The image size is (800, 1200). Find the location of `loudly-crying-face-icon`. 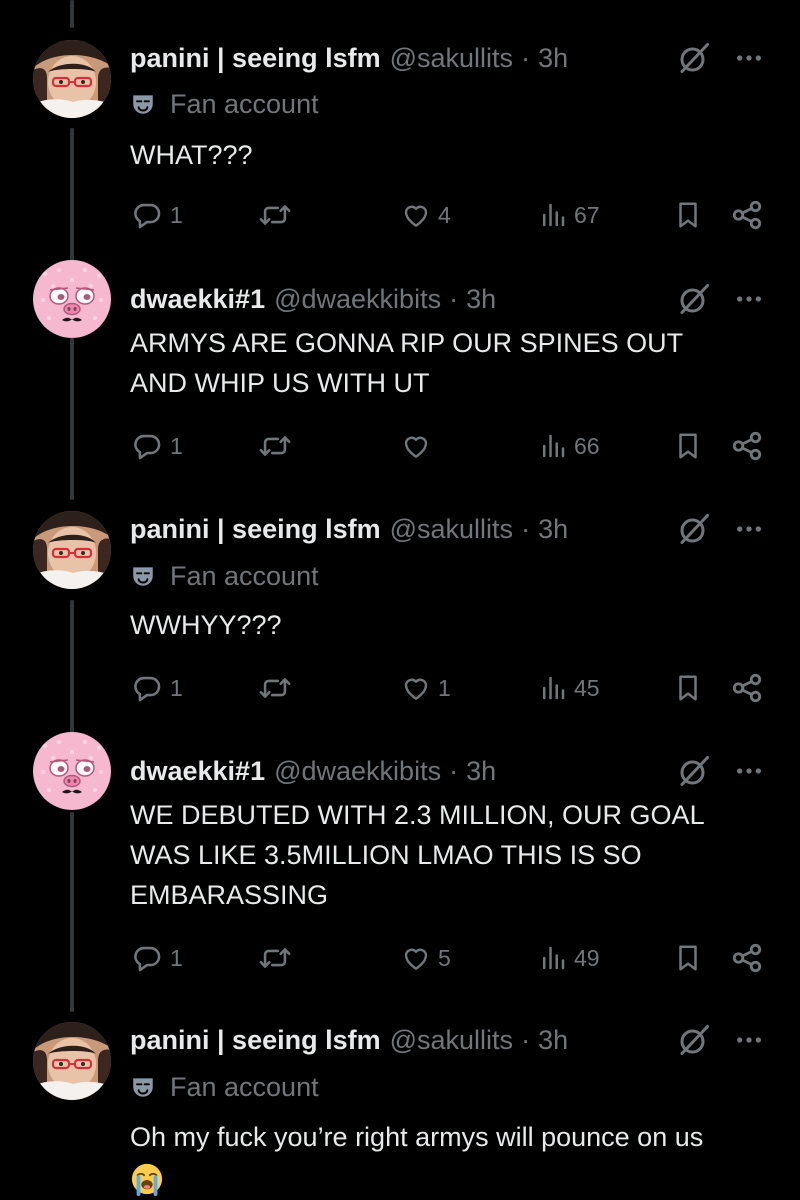

loudly-crying-face-icon is located at coordinates (147, 1179).